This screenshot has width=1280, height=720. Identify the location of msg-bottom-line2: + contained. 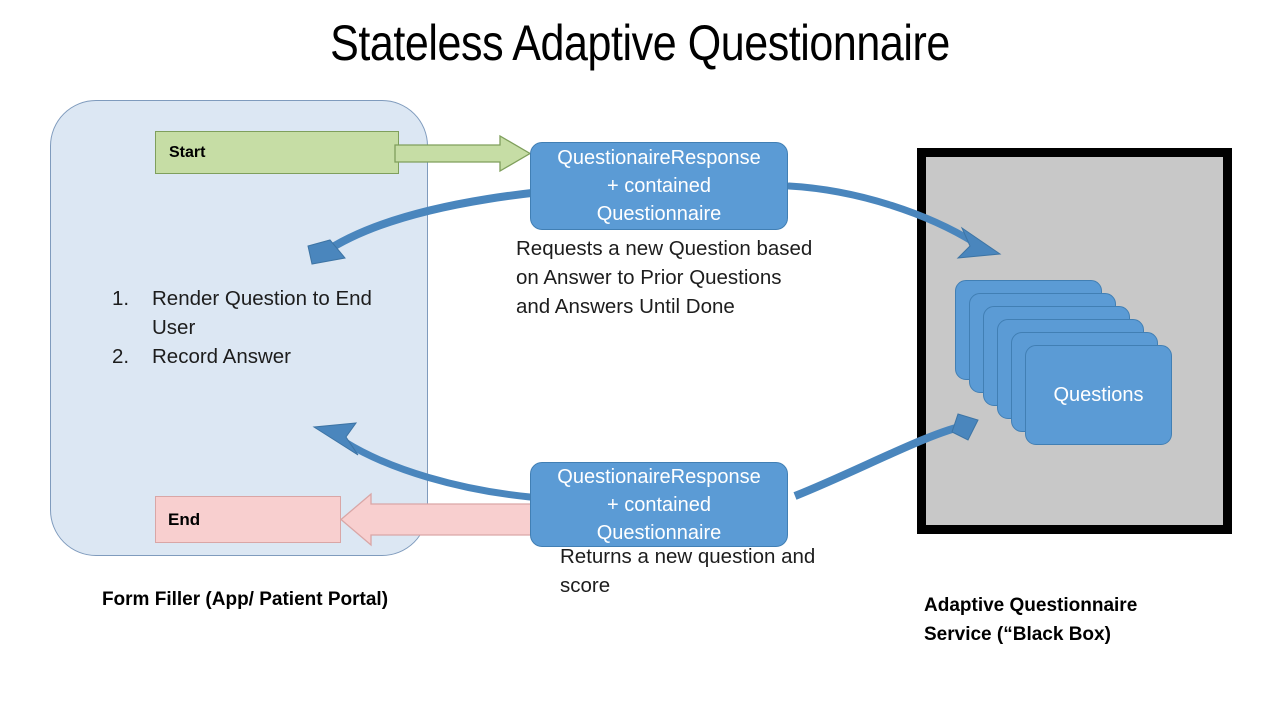
(659, 504).